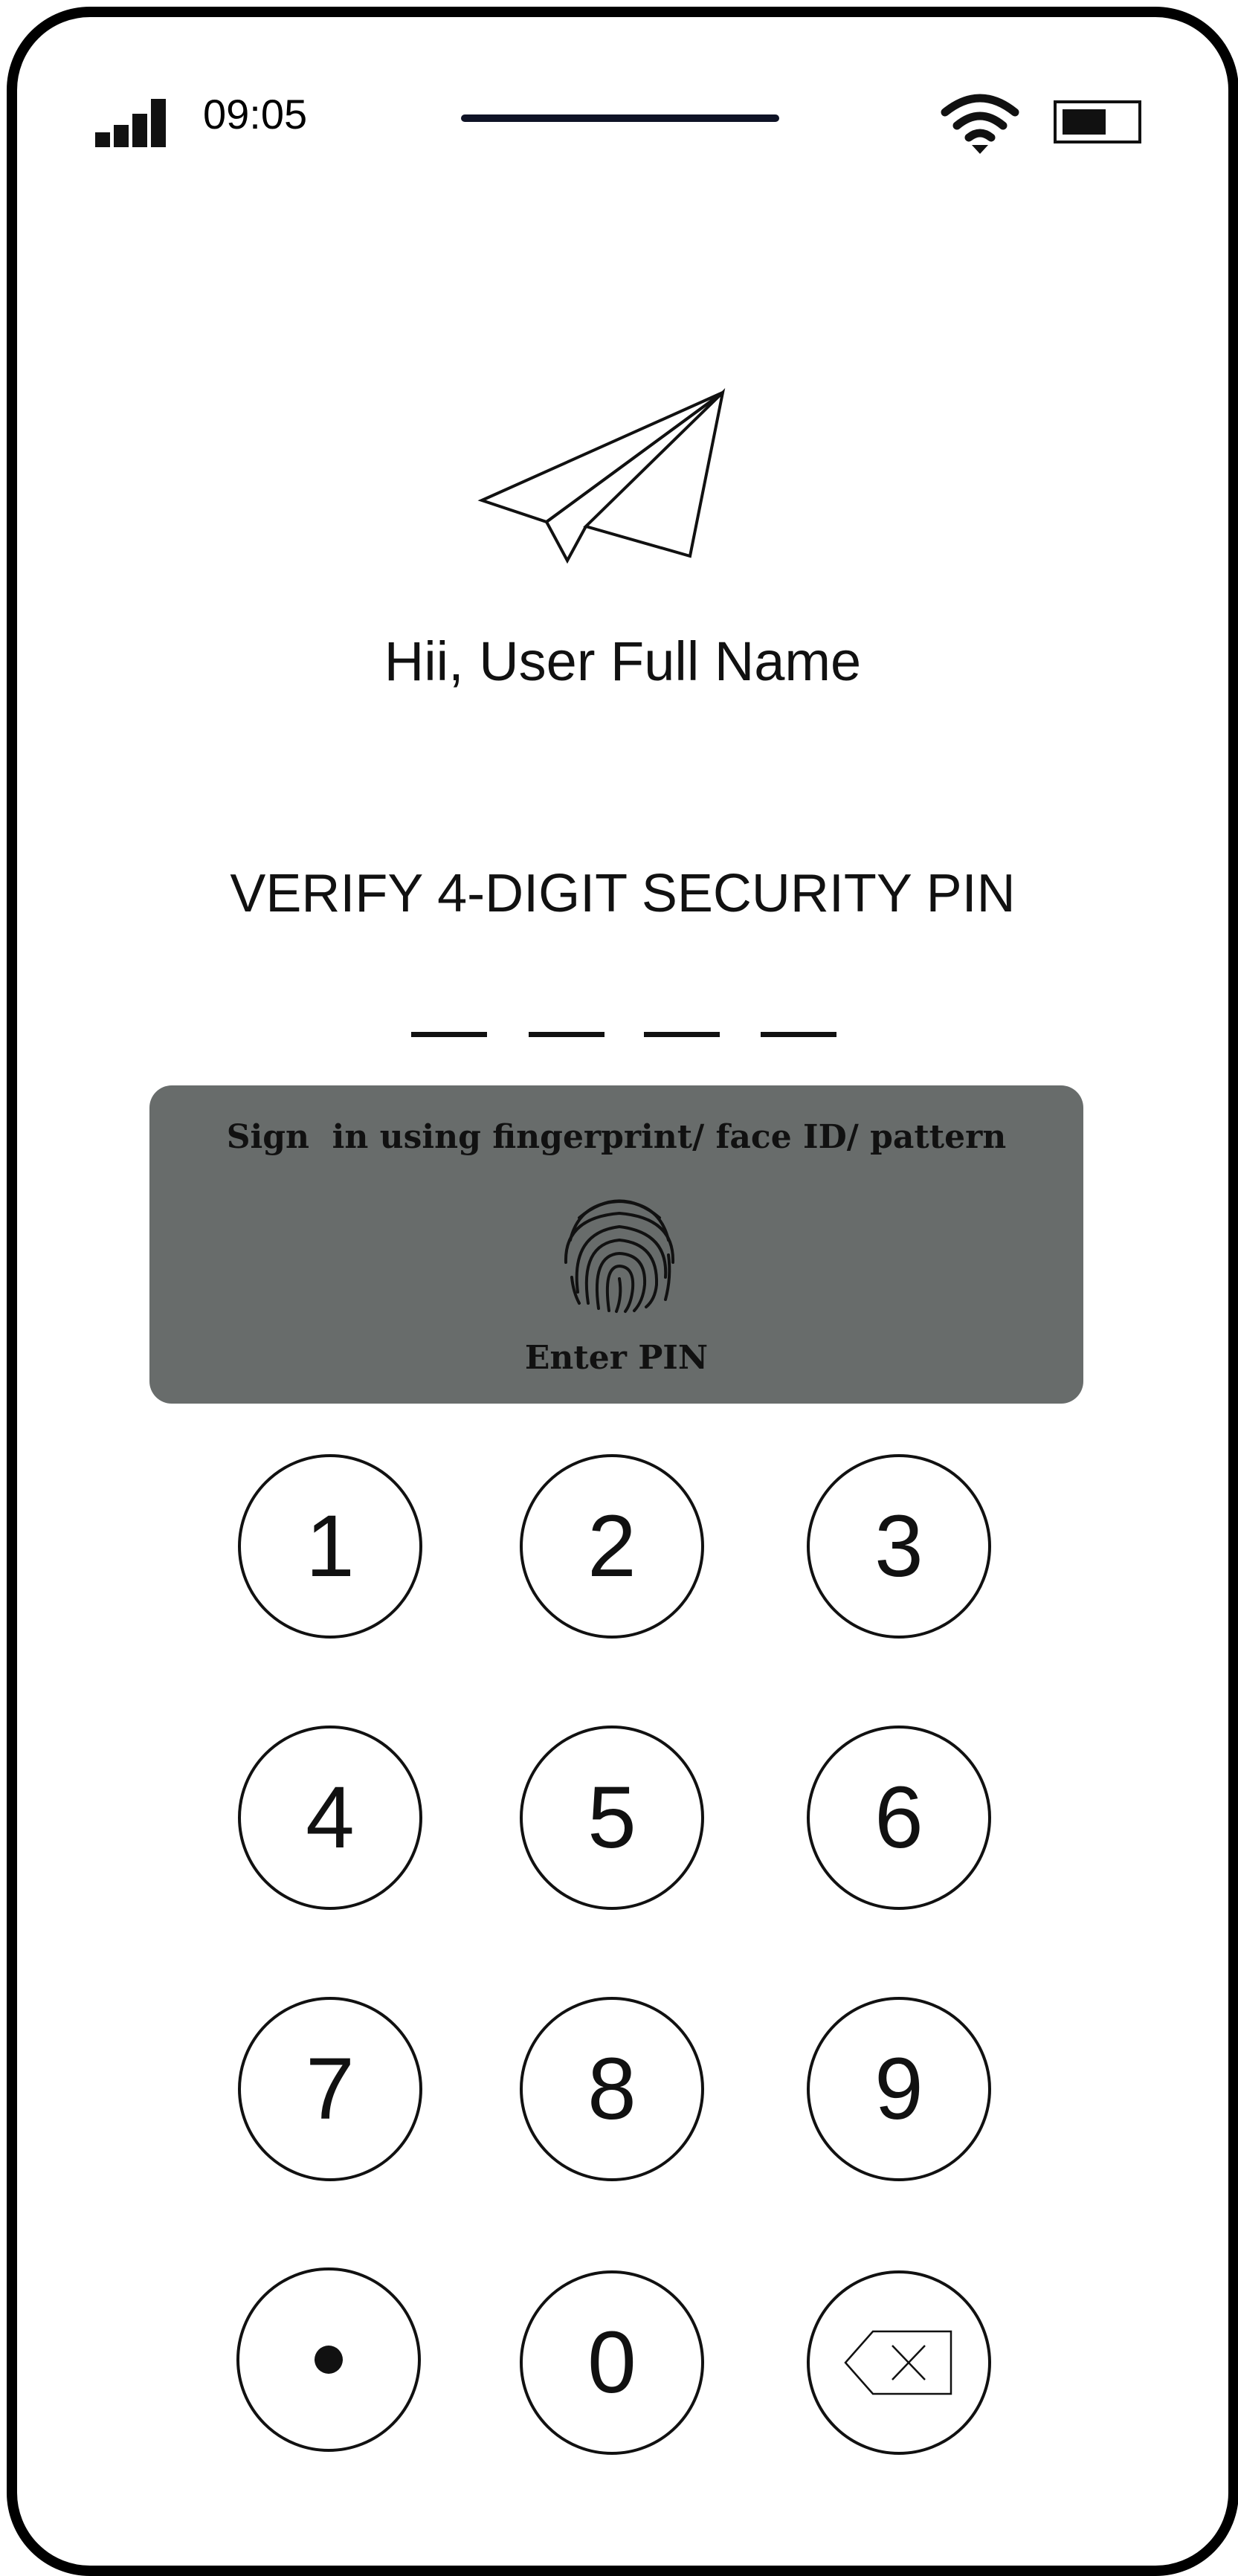 This screenshot has height=2576, width=1238. I want to click on key-8: 8, so click(612, 2089).